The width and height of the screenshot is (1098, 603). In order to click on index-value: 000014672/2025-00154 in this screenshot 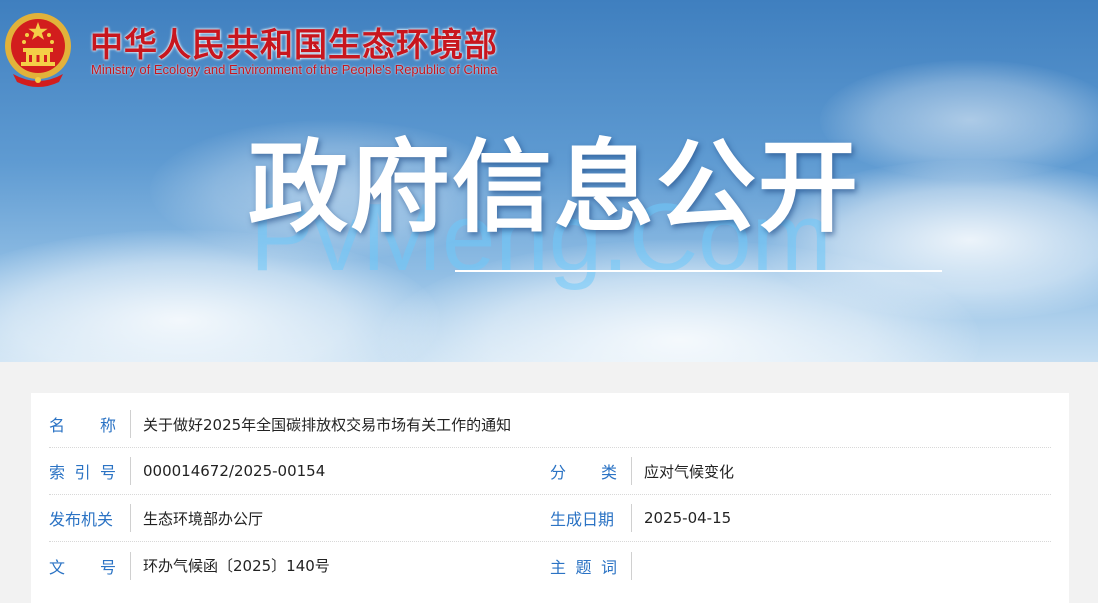, I will do `click(234, 471)`.